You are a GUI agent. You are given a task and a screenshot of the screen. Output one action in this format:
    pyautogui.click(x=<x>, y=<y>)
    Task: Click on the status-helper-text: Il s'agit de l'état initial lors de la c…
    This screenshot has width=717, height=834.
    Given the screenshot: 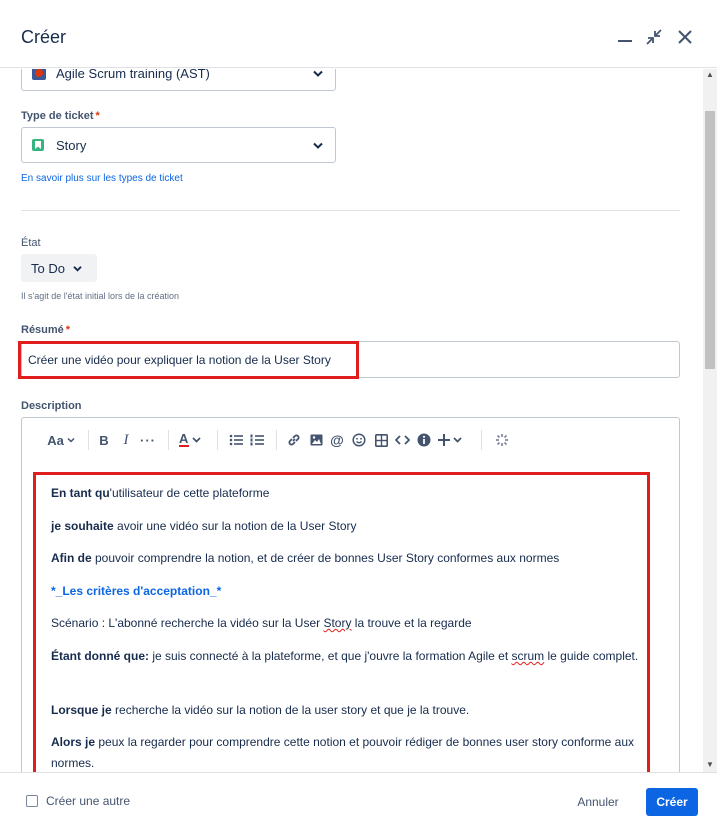 What is the action you would take?
    pyautogui.click(x=100, y=296)
    